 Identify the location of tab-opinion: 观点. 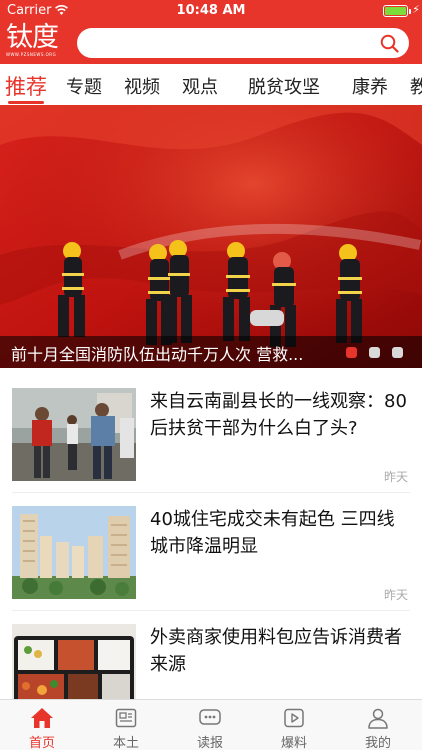
(200, 86).